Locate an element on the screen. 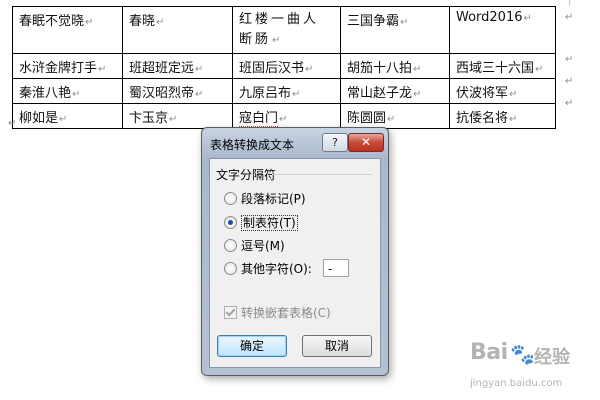  option-label: 其他字符(O): is located at coordinates (276, 269).